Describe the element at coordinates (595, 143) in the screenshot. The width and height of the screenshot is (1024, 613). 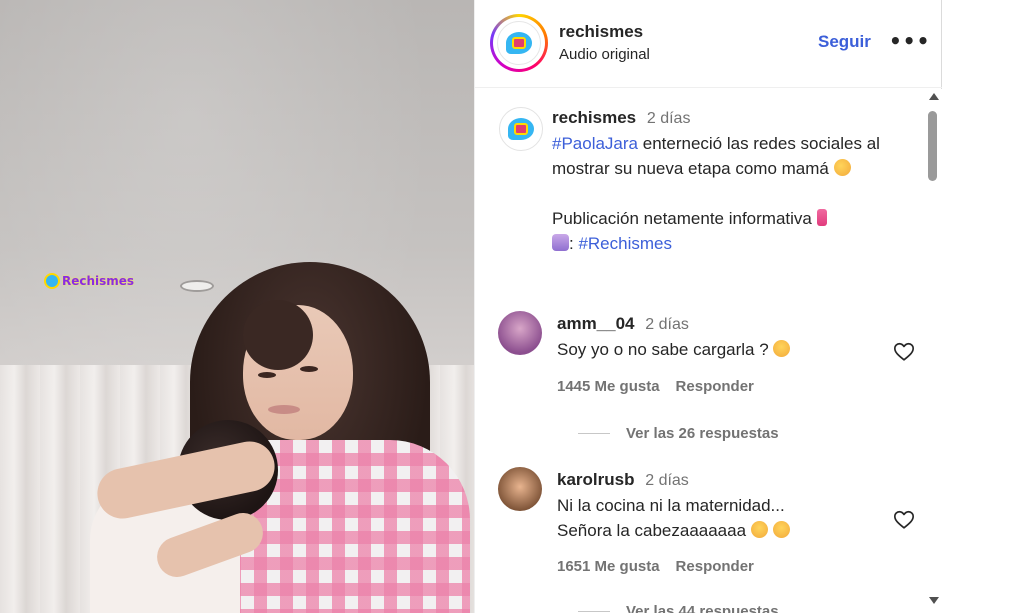
I see `hashtag-link: #PaolaJara` at that location.